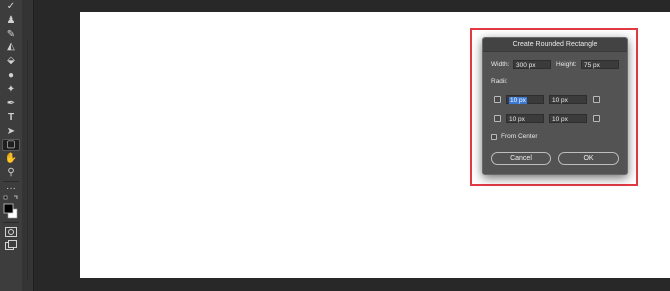 This screenshot has height=291, width=670. I want to click on radius-top-left-field: 10 px, so click(525, 99).